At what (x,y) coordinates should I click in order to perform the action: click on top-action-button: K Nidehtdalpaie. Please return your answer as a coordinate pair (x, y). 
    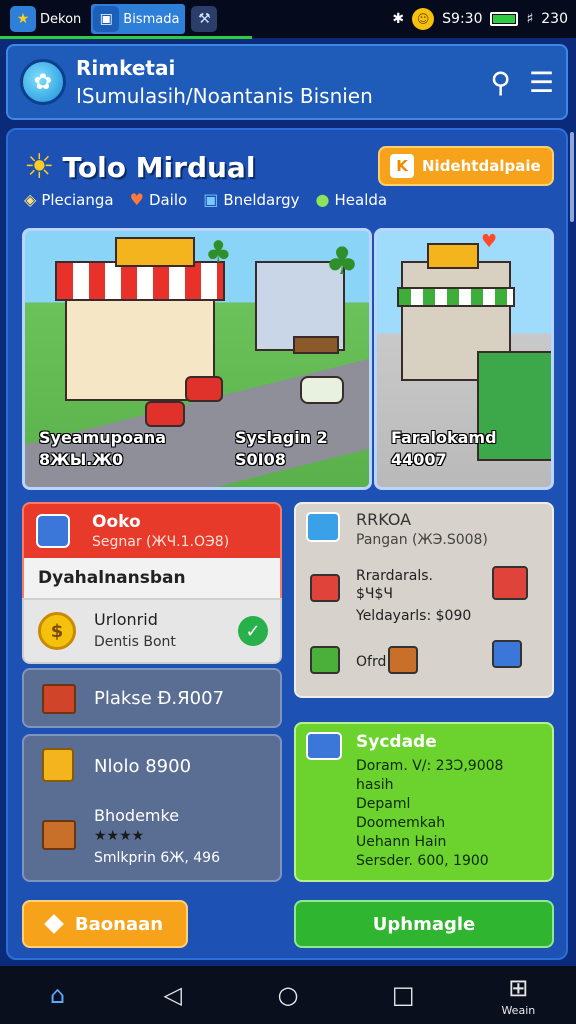
    Looking at the image, I should click on (466, 166).